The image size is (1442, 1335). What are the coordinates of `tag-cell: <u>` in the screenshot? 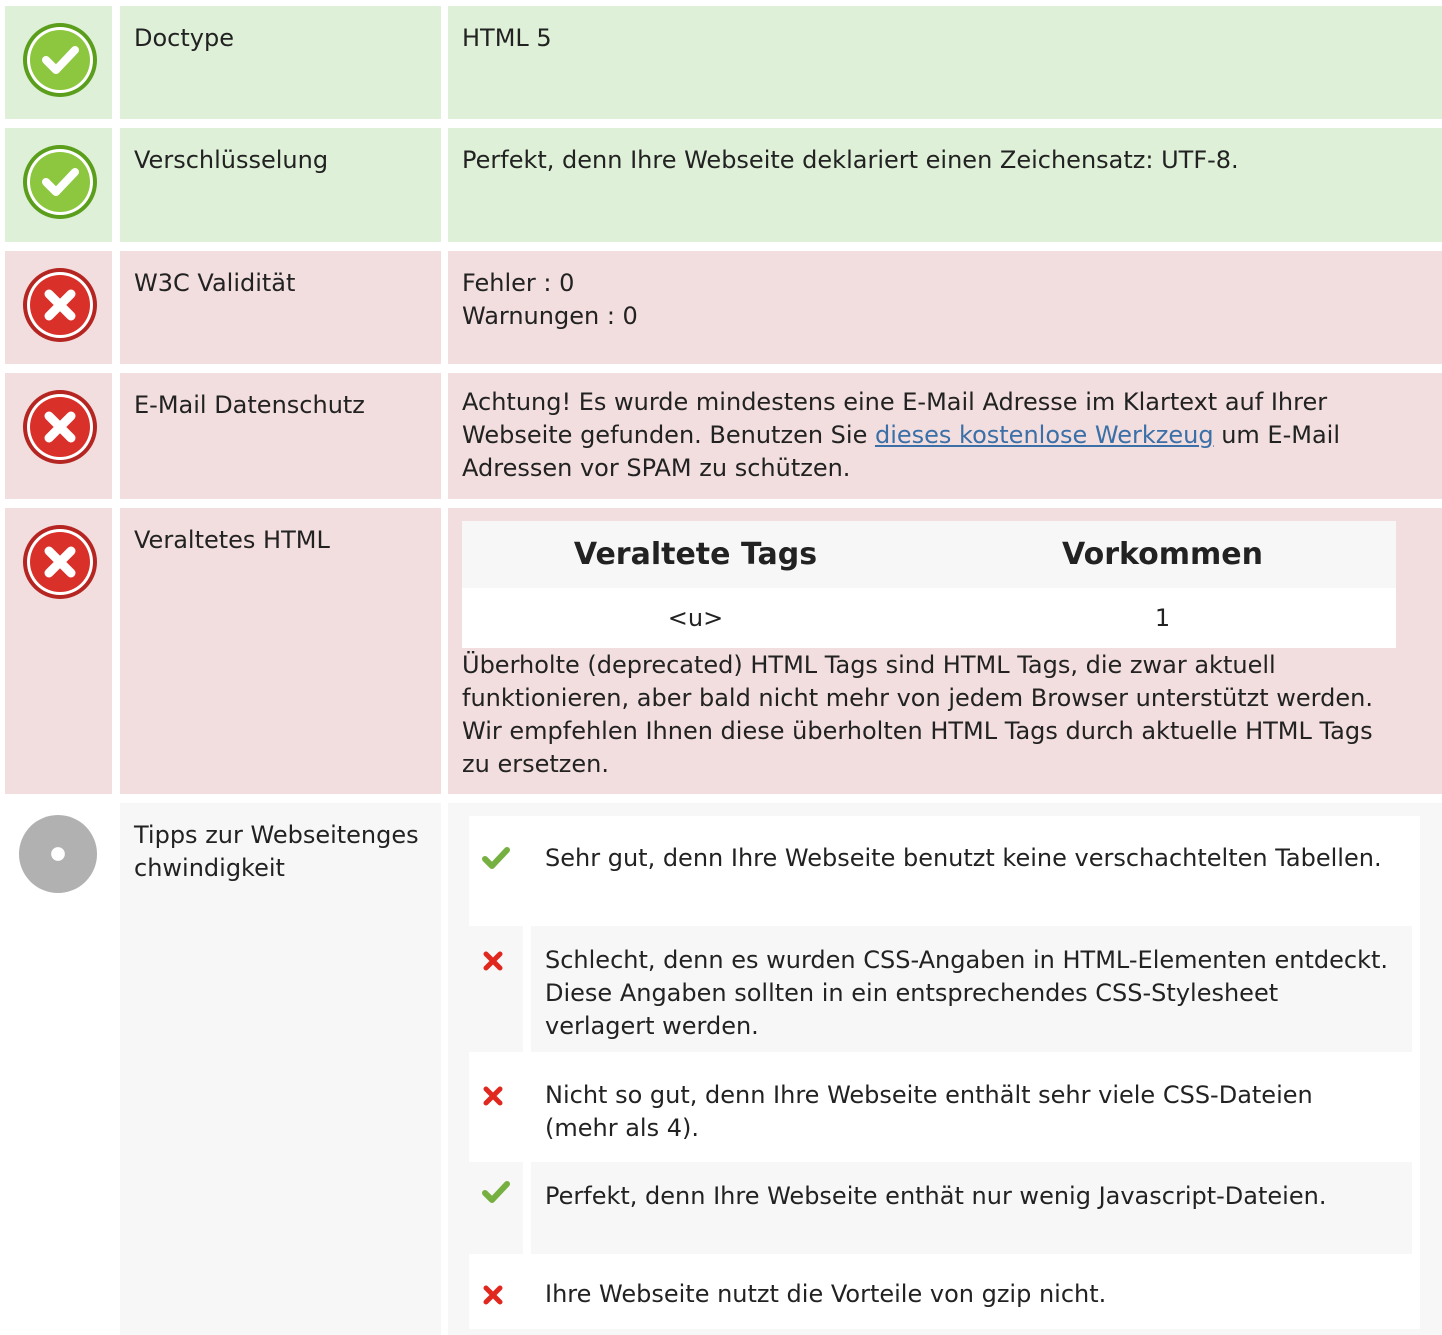 It's located at (695, 618).